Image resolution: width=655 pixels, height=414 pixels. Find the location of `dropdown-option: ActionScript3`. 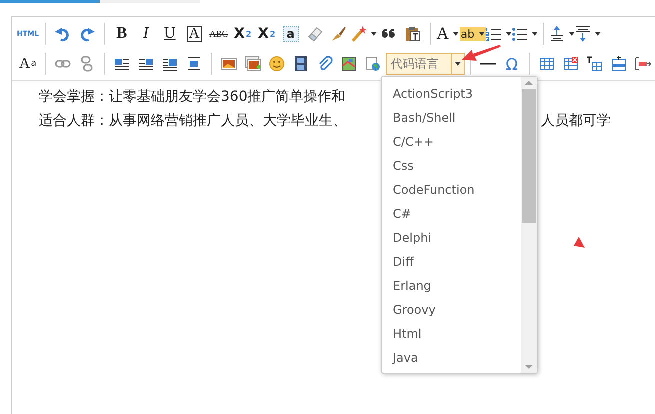

dropdown-option: ActionScript3 is located at coordinates (451, 94).